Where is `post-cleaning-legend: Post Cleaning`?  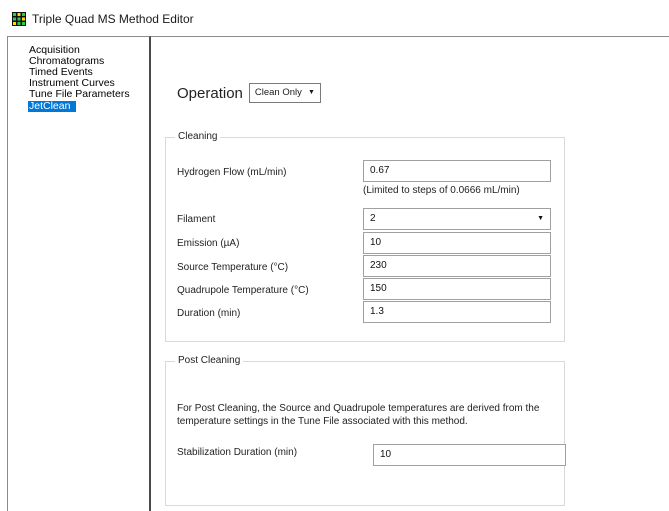 post-cleaning-legend: Post Cleaning is located at coordinates (209, 360).